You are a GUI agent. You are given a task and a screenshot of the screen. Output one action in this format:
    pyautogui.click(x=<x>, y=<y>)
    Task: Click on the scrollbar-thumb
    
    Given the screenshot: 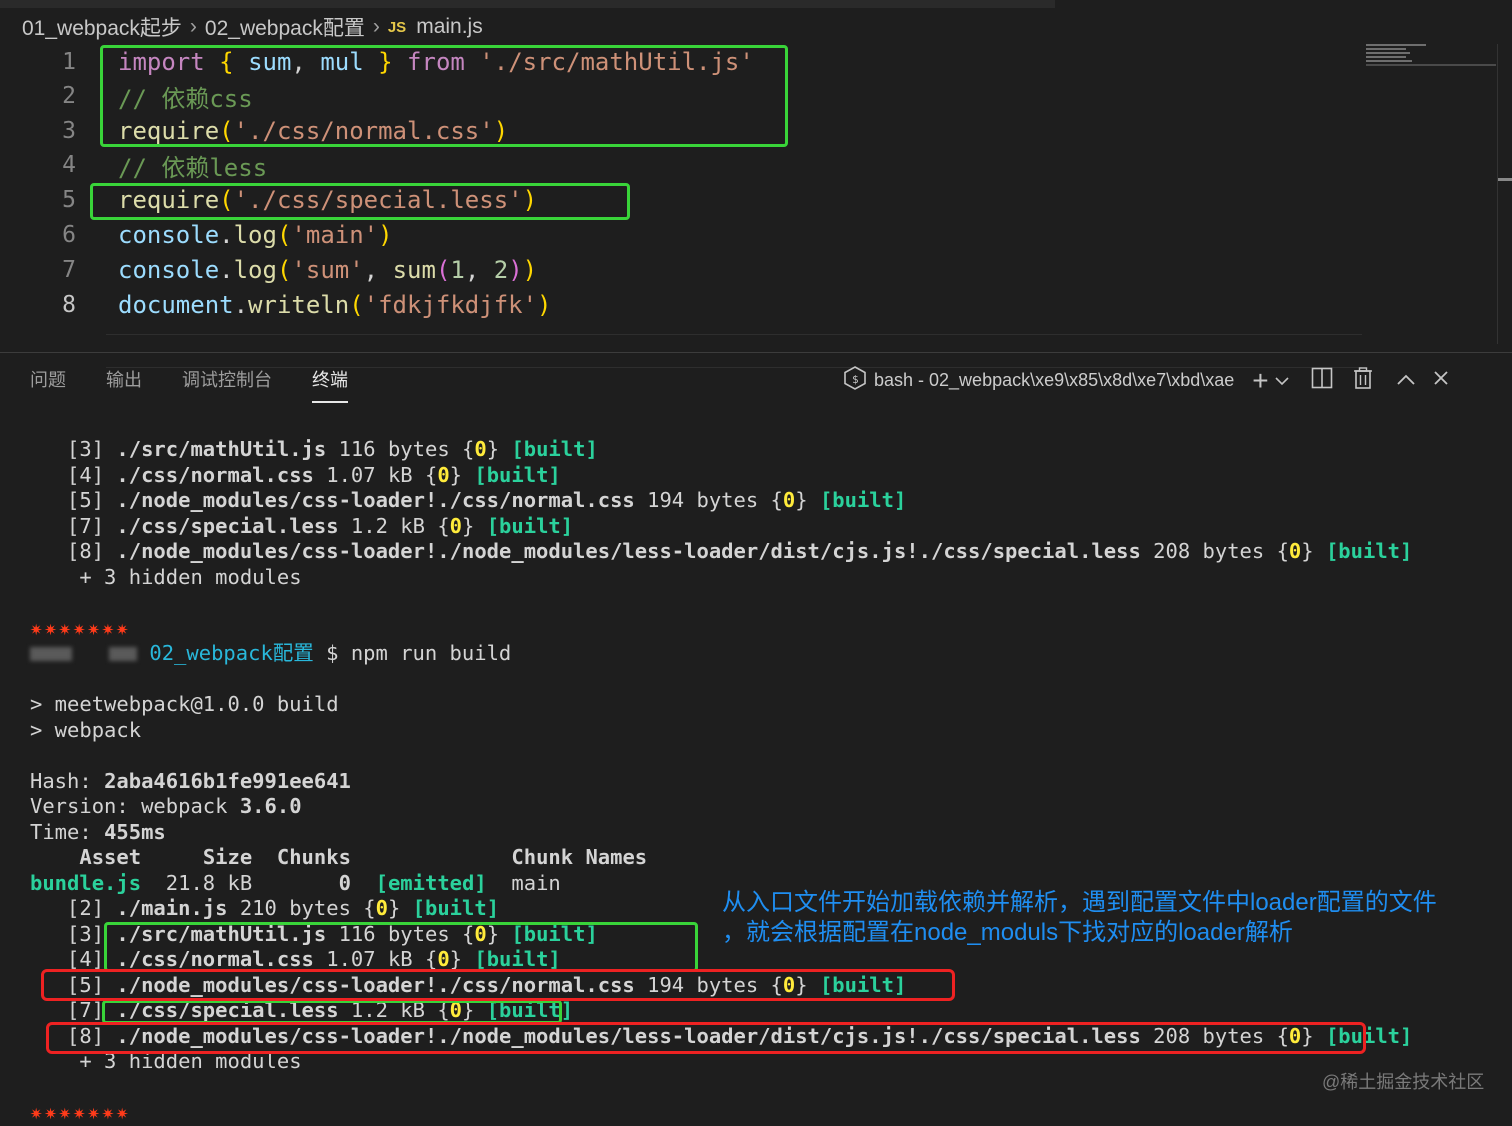 What is the action you would take?
    pyautogui.click(x=1505, y=179)
    